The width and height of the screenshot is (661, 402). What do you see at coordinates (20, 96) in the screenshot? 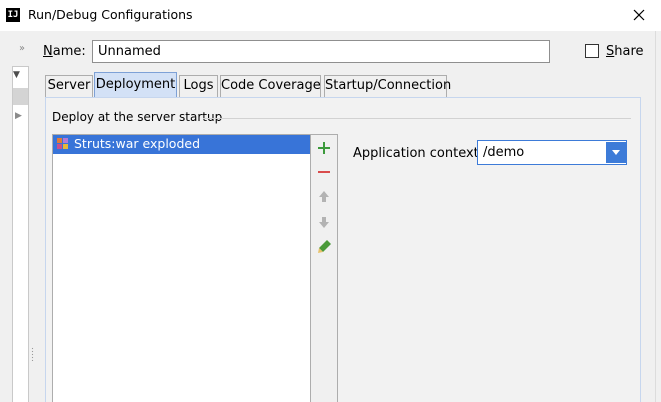
I see `tree-selected-row` at bounding box center [20, 96].